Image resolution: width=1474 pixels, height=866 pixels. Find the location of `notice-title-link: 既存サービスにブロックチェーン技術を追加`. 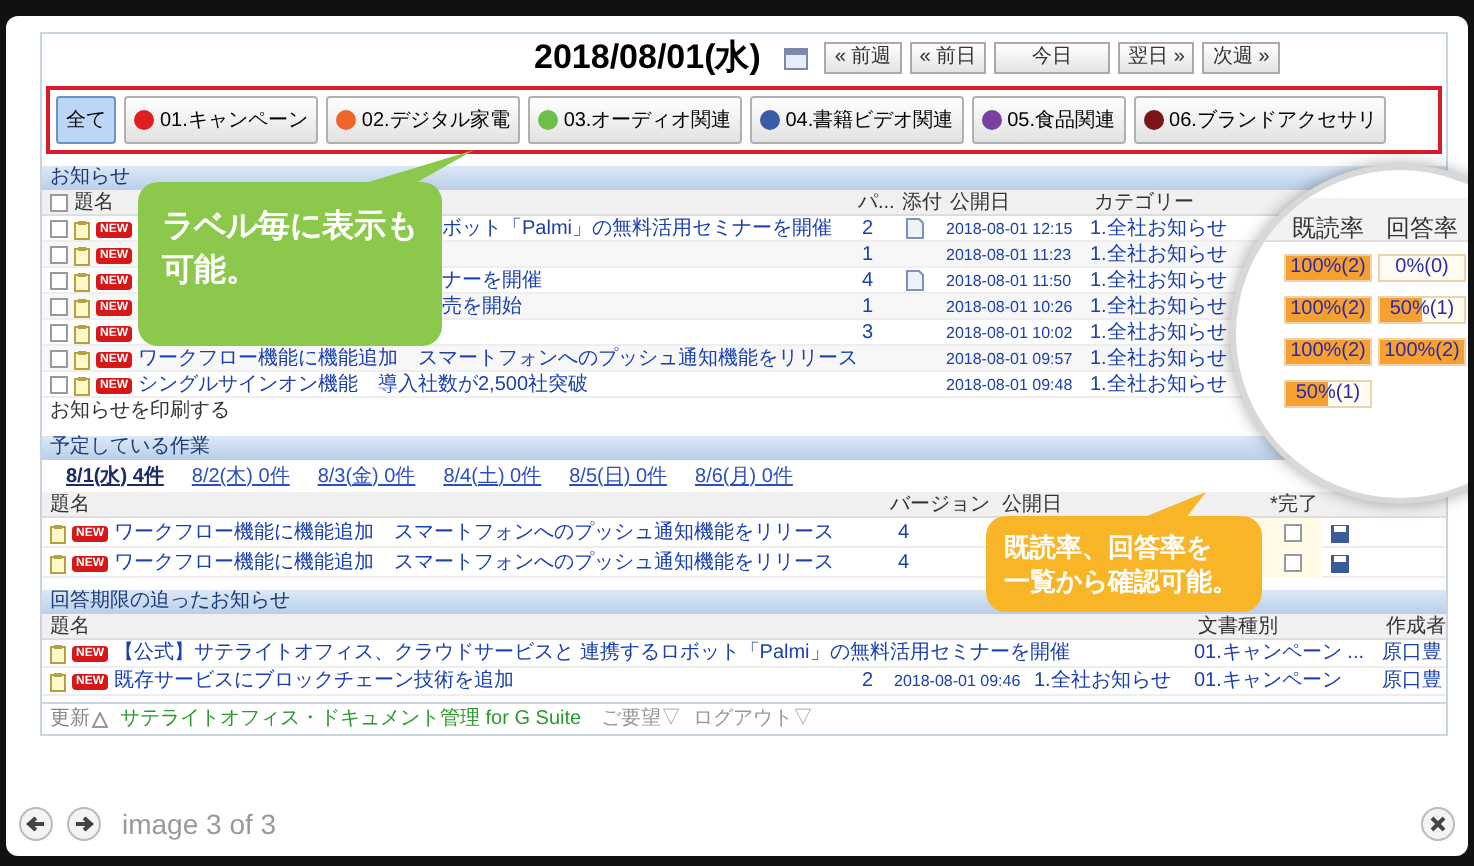

notice-title-link: 既存サービスにブロックチェーン技術を追加 is located at coordinates (314, 682).